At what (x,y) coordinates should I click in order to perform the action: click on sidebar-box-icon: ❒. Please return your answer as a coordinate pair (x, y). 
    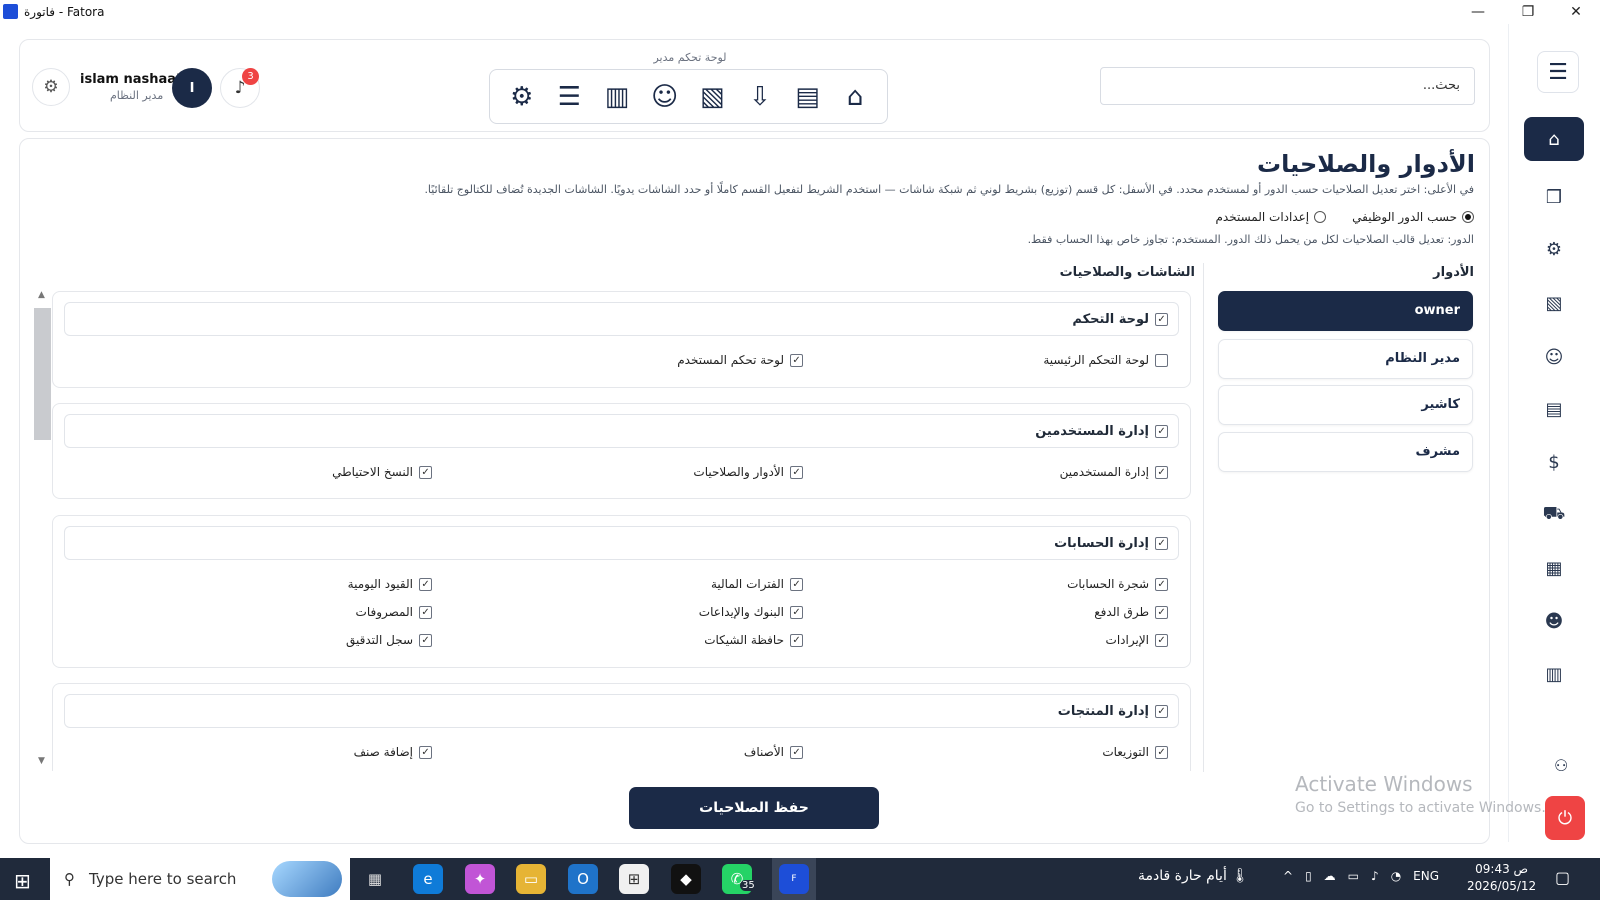
    Looking at the image, I should click on (1554, 197).